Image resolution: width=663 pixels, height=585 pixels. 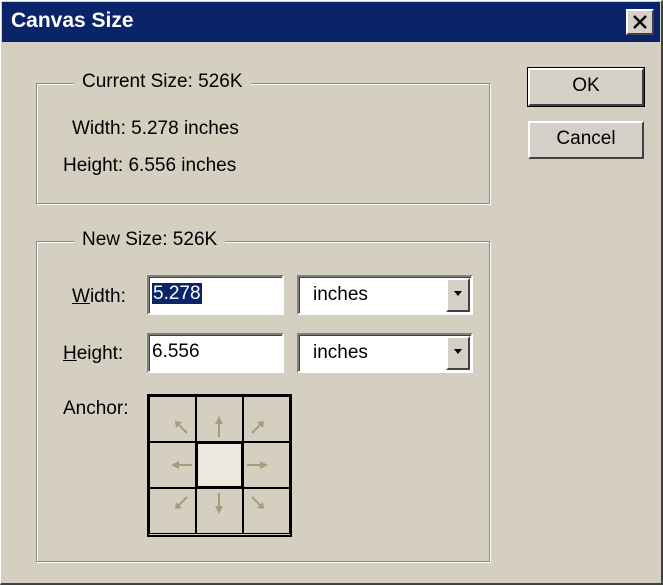 What do you see at coordinates (150, 240) in the screenshot?
I see `new-size-legend: New Size: 526K` at bounding box center [150, 240].